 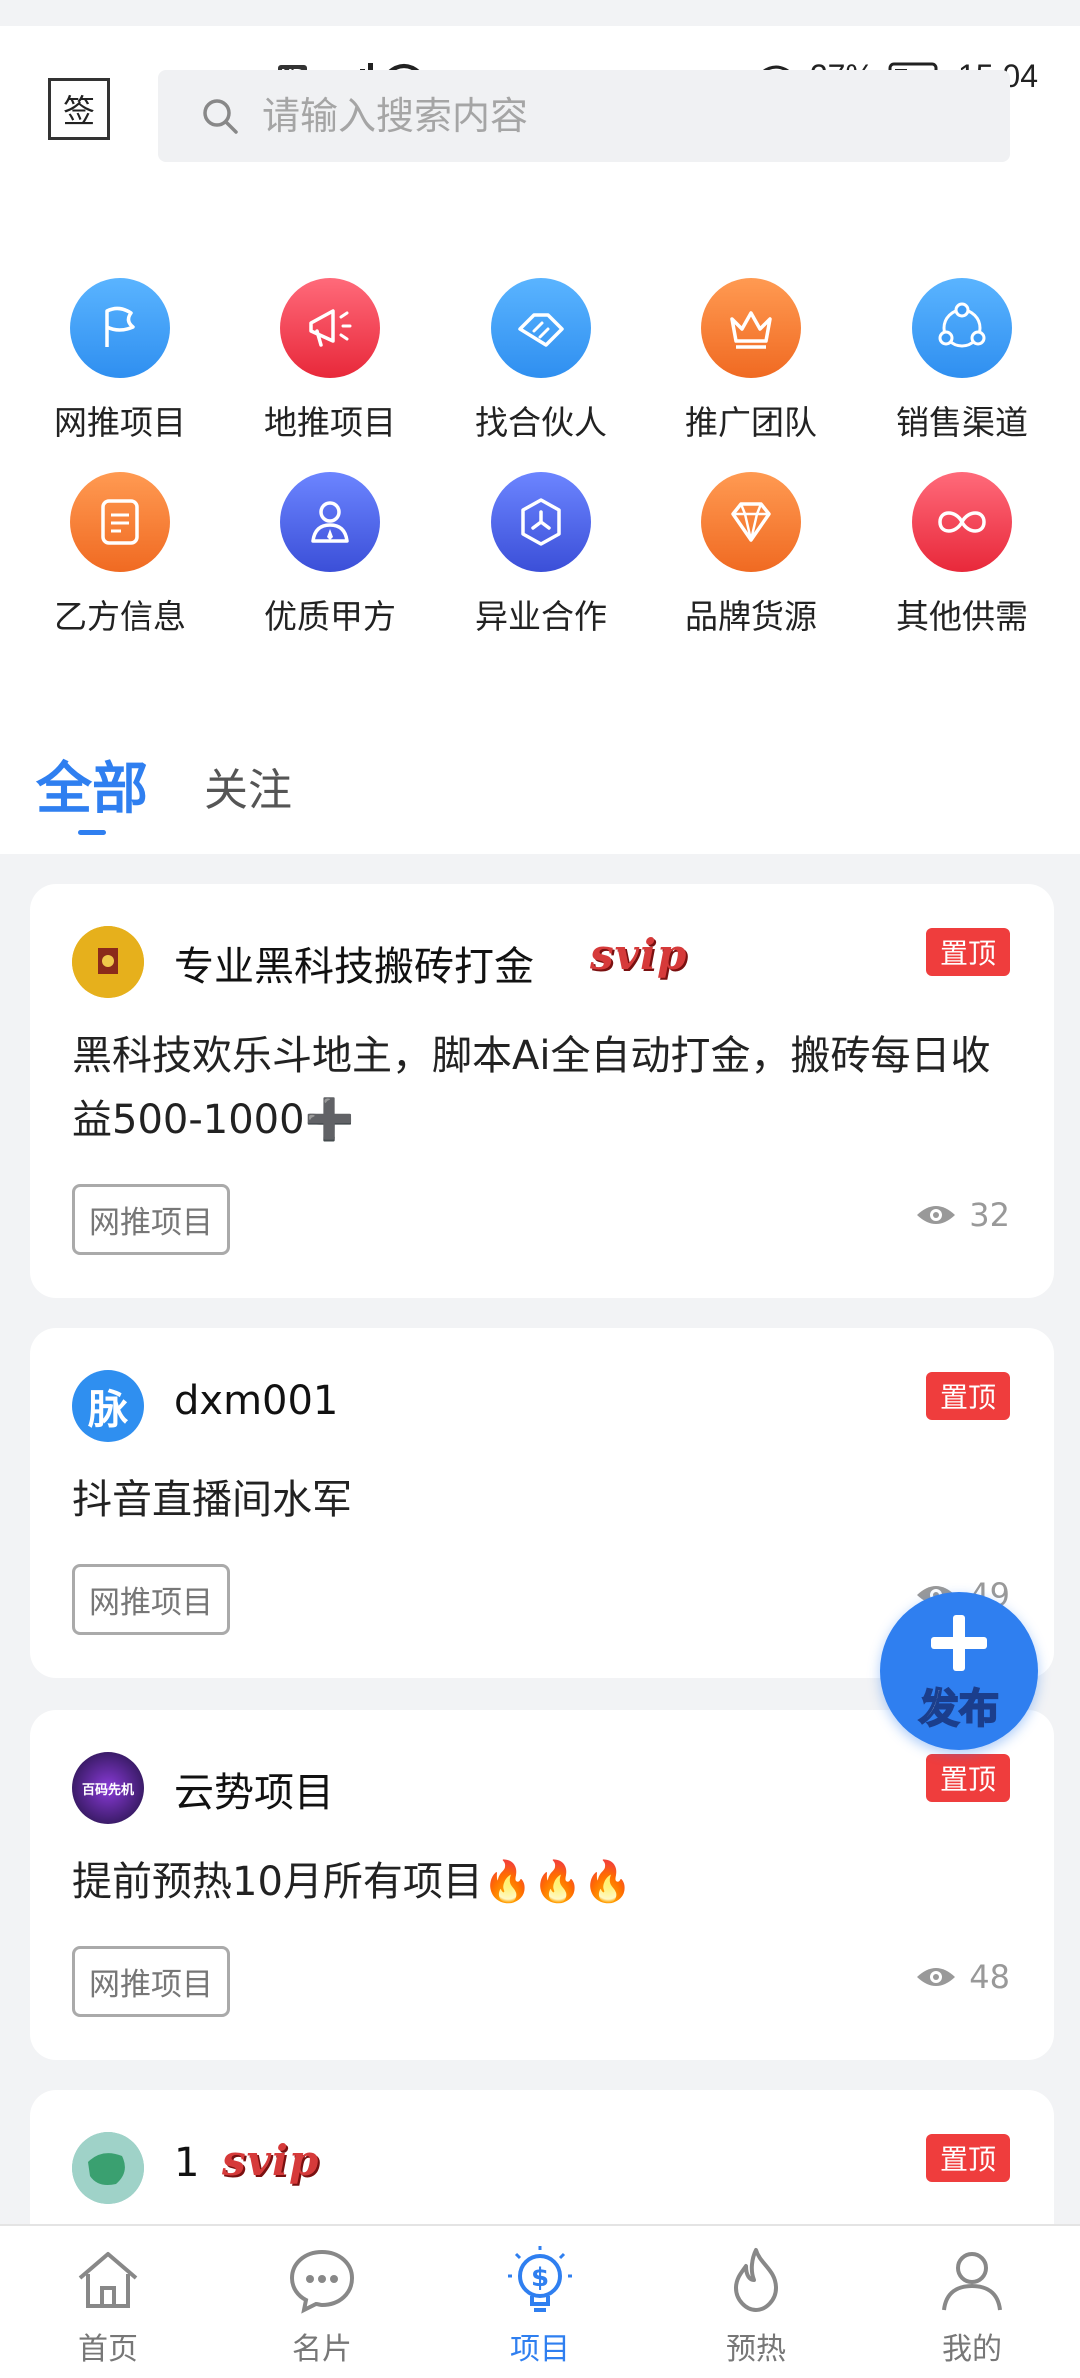 I want to click on nav-label: 名片, so click(x=322, y=2349).